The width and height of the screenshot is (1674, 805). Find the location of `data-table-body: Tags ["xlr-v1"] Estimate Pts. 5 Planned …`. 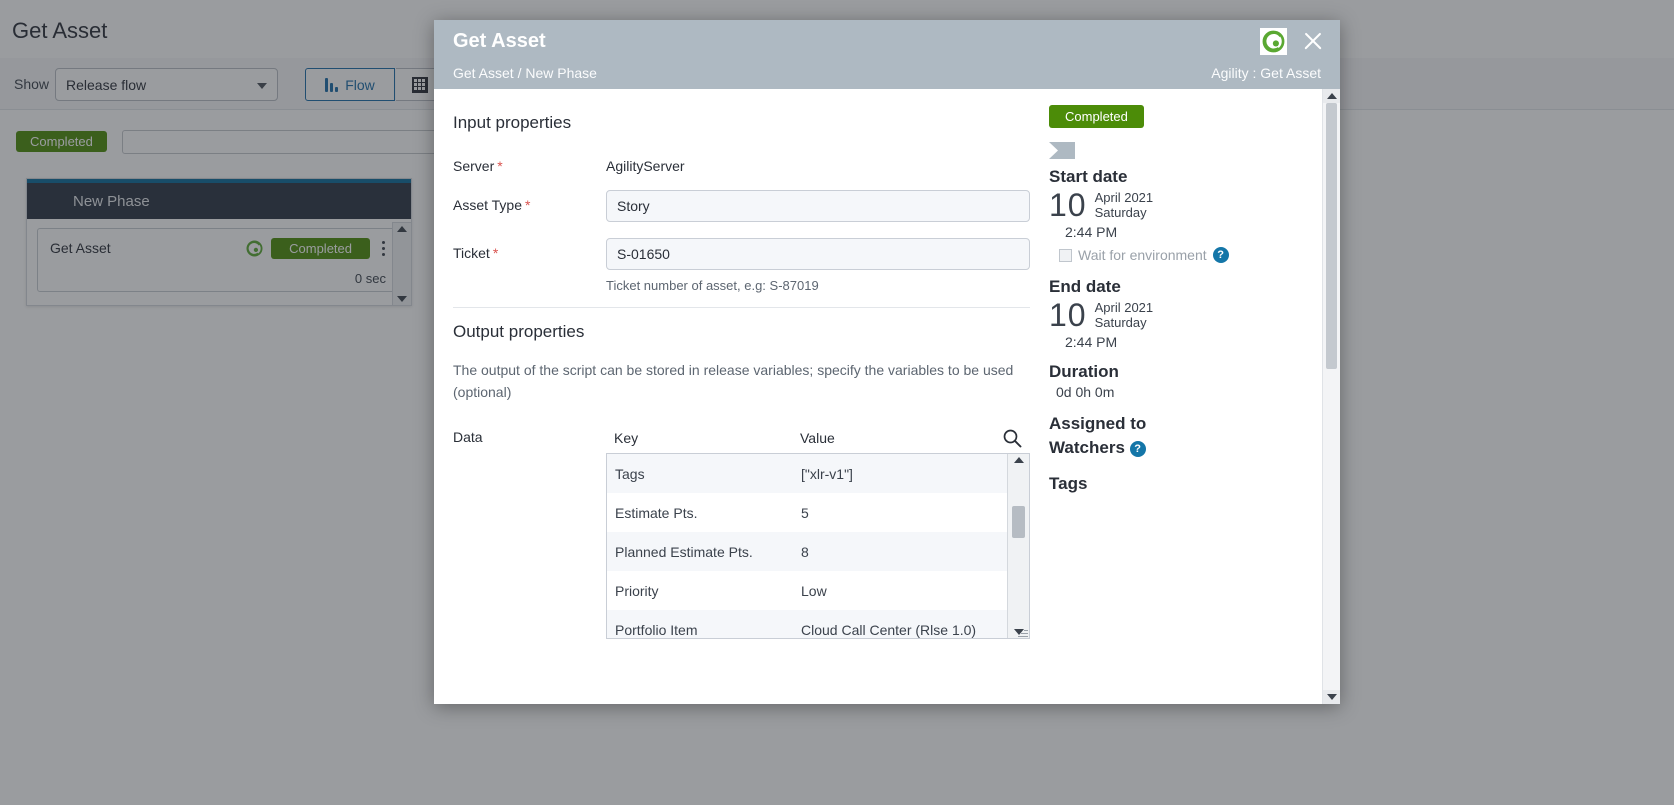

data-table-body: Tags ["xlr-v1"] Estimate Pts. 5 Planned … is located at coordinates (818, 546).